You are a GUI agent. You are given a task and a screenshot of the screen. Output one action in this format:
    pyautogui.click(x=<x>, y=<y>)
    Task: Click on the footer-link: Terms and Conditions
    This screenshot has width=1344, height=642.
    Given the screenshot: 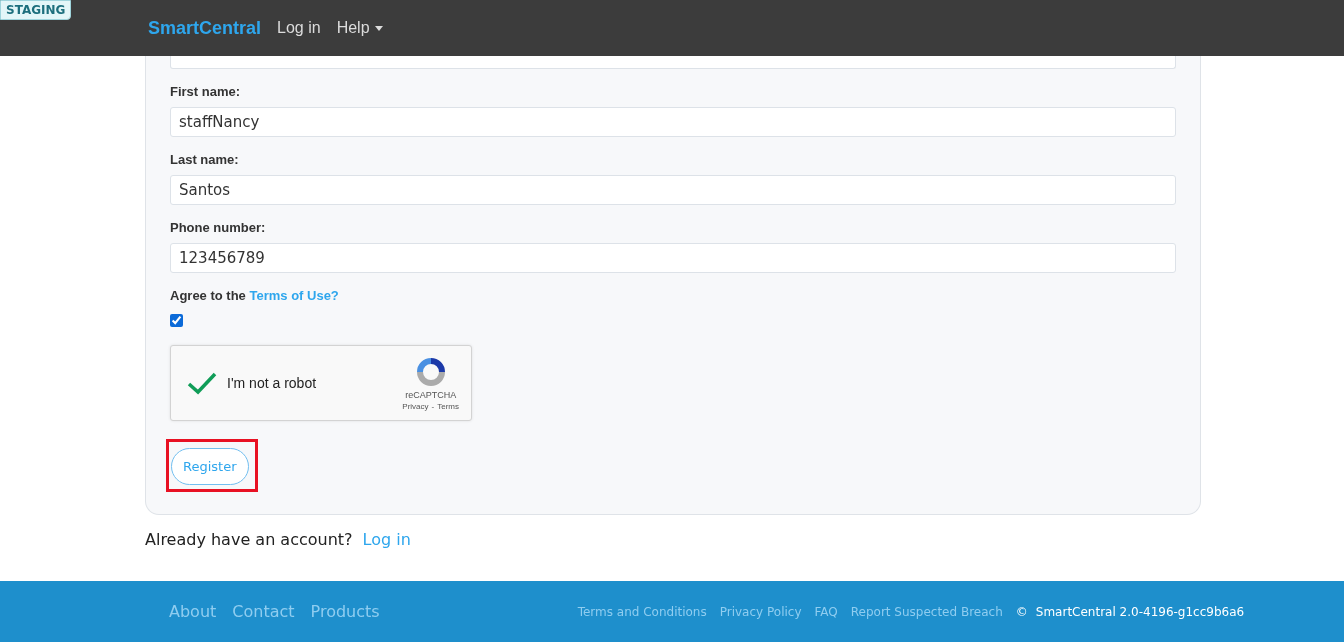 What is the action you would take?
    pyautogui.click(x=642, y=611)
    